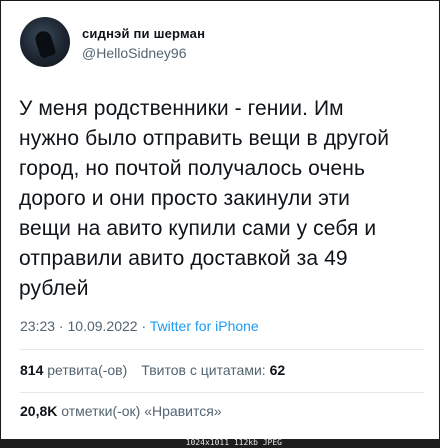  I want to click on retweets-link: 814 ретвита(-ов), so click(73, 370).